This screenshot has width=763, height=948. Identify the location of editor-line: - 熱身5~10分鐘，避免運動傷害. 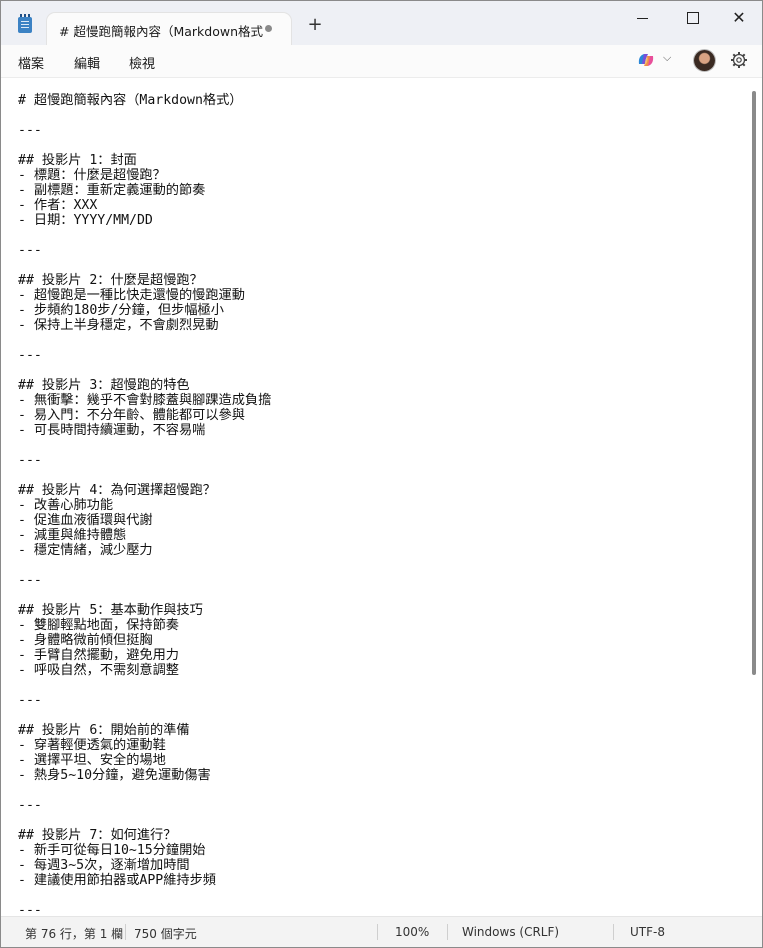
(114, 775).